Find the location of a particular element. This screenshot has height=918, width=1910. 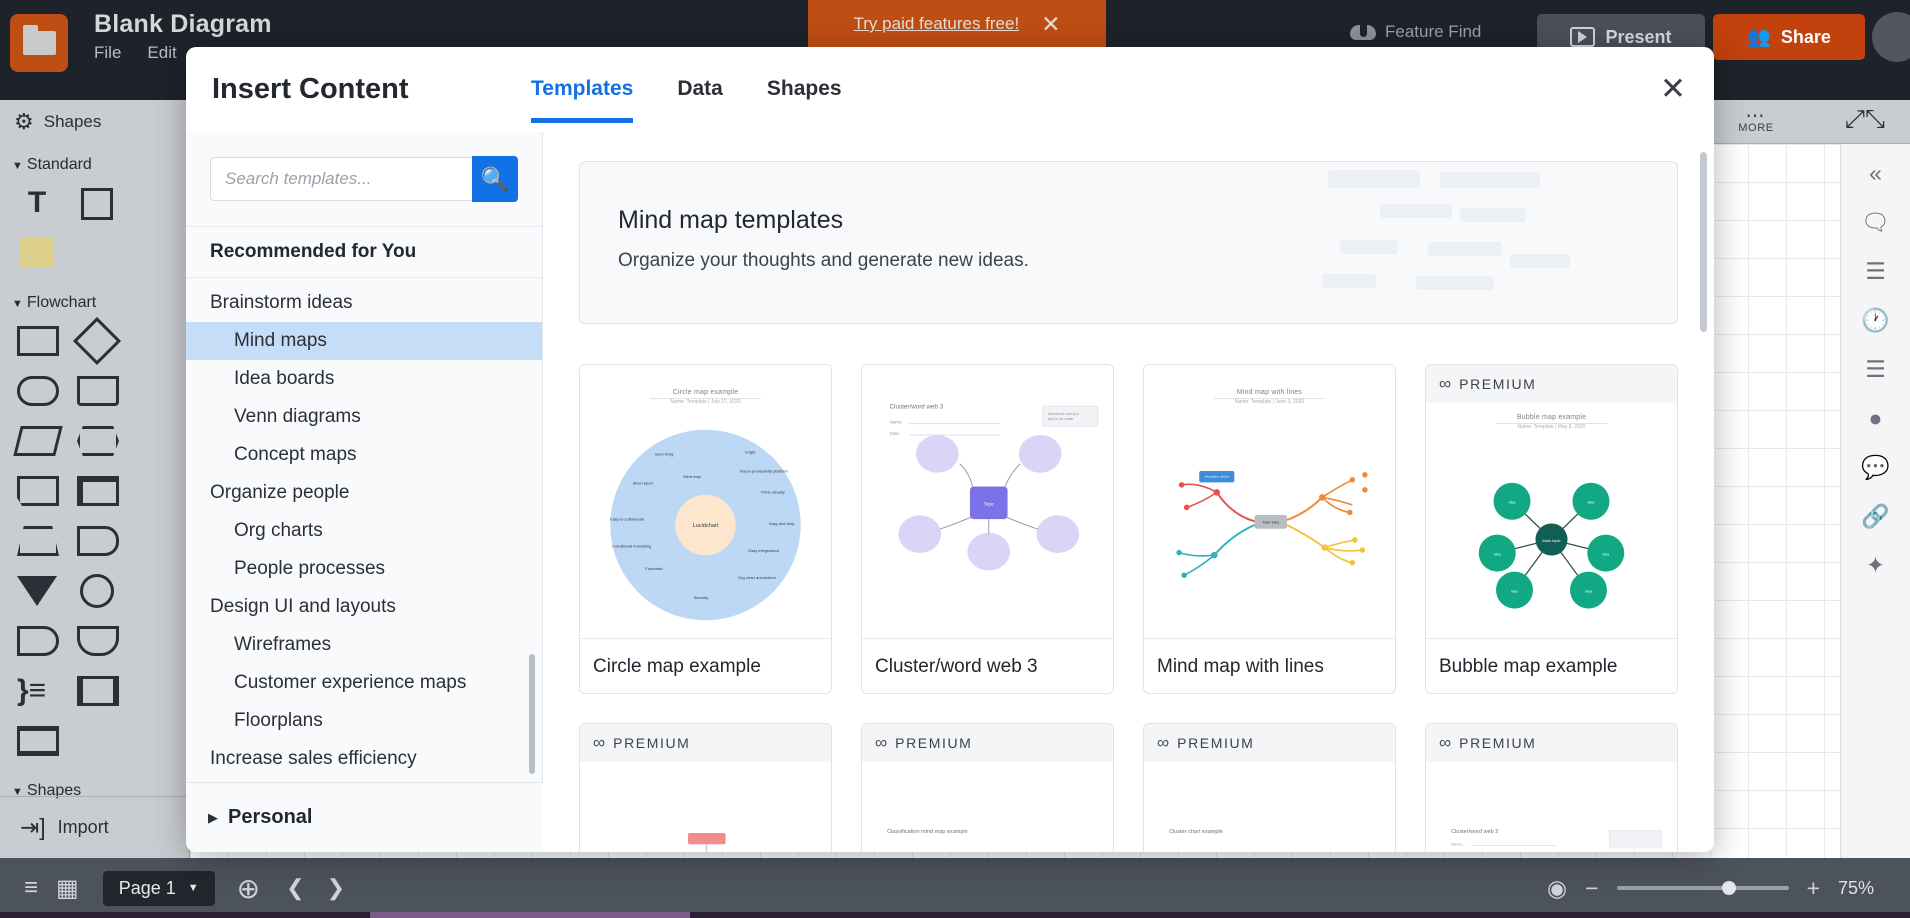

sidebar-item-org-charts: Org charts is located at coordinates (364, 531).